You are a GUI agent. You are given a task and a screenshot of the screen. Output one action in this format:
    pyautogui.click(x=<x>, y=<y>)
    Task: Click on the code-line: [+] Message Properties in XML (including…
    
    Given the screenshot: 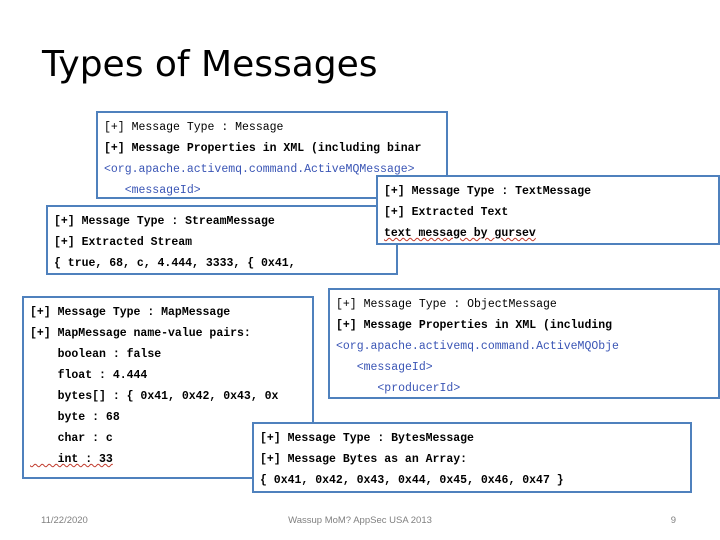 What is the action you would take?
    pyautogui.click(x=263, y=148)
    